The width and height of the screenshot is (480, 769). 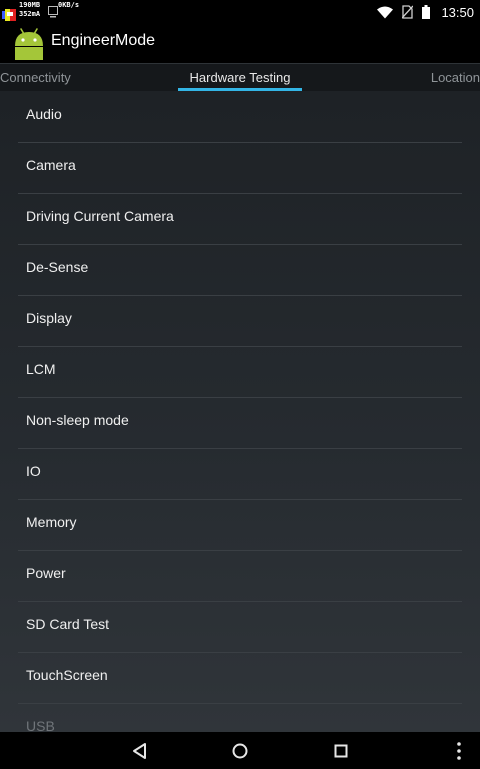 What do you see at coordinates (67, 675) in the screenshot?
I see `list-item-label: TouchScreen` at bounding box center [67, 675].